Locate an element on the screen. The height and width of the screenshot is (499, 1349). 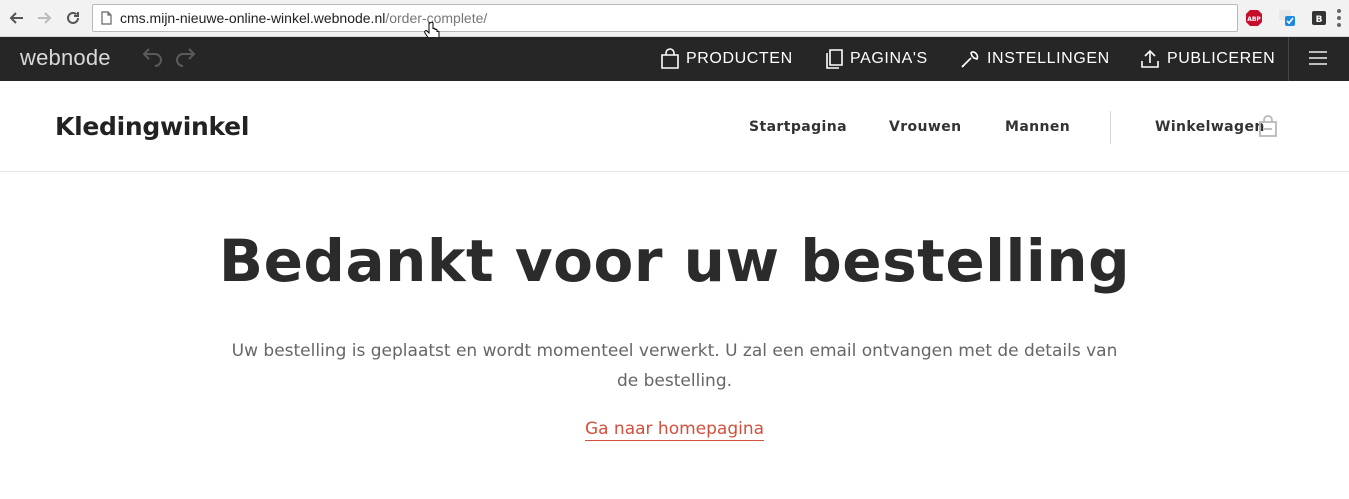
bb-icon: B is located at coordinates (1319, 18).